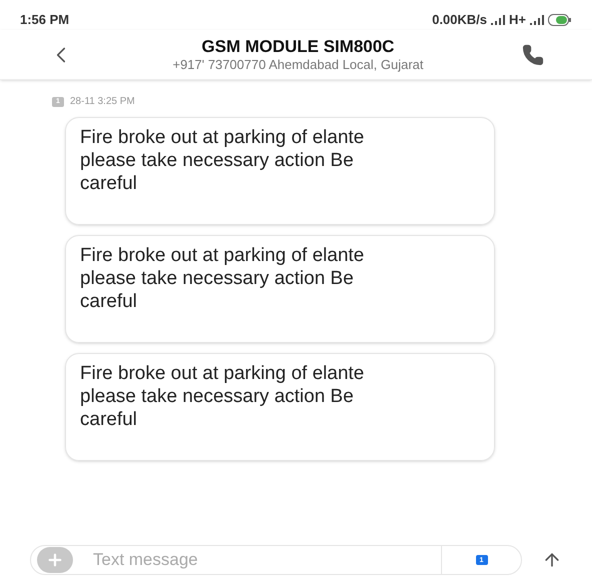  I want to click on phone-icon, so click(533, 55).